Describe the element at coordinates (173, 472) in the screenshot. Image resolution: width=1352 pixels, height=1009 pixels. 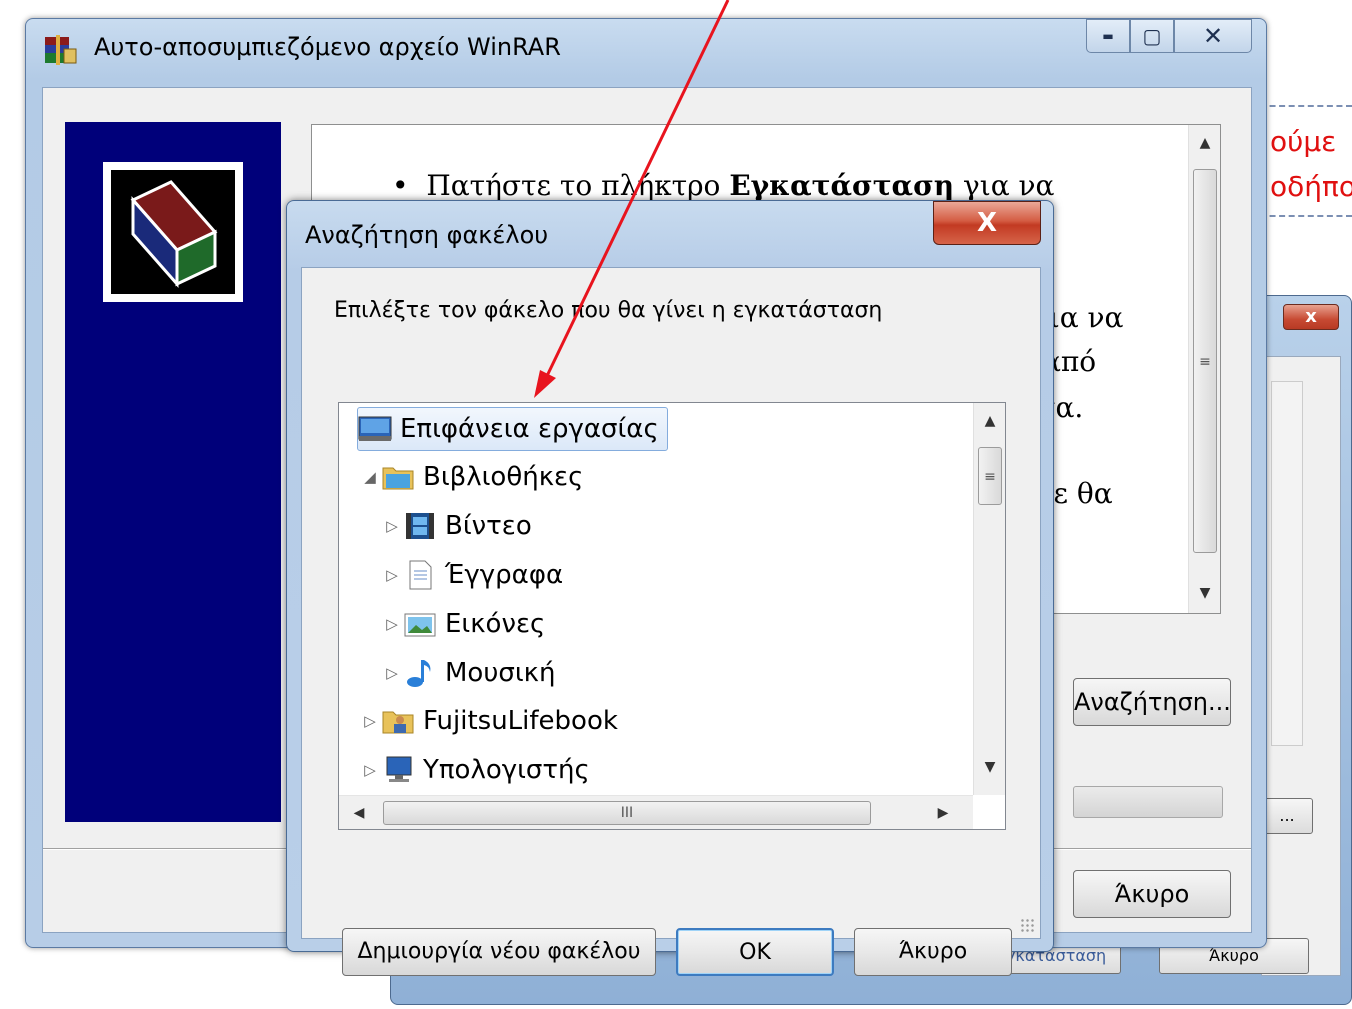
I see `side-banner` at that location.